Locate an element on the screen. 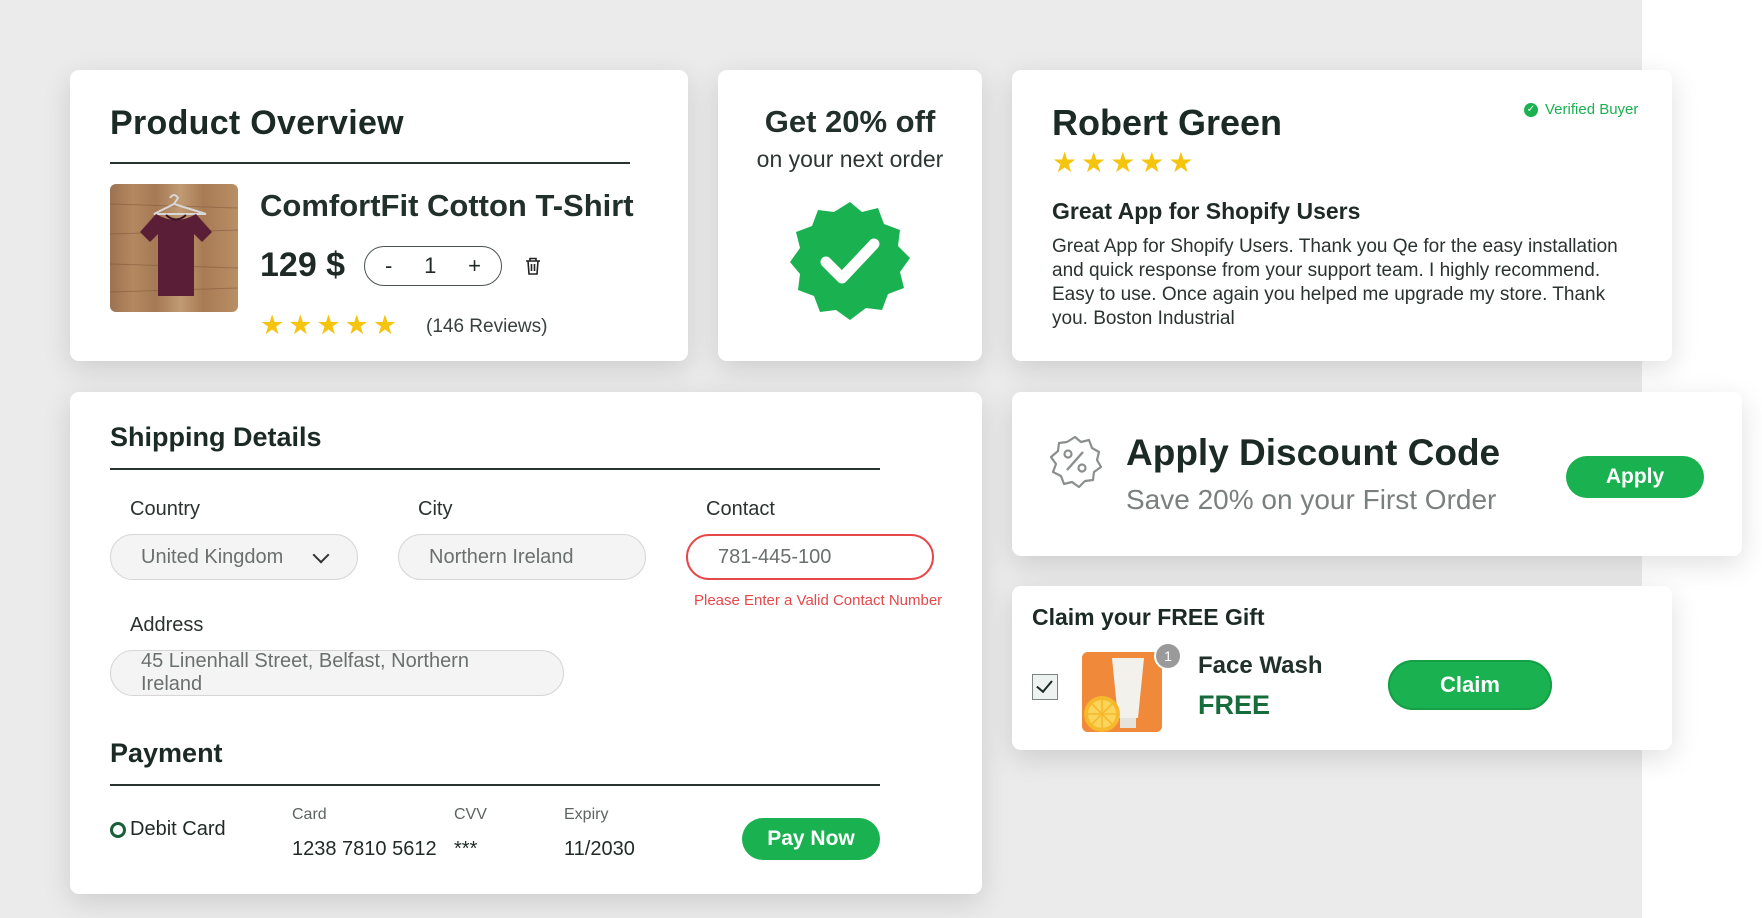 The image size is (1762, 918). product-overview-title: Product Overview is located at coordinates (257, 123).